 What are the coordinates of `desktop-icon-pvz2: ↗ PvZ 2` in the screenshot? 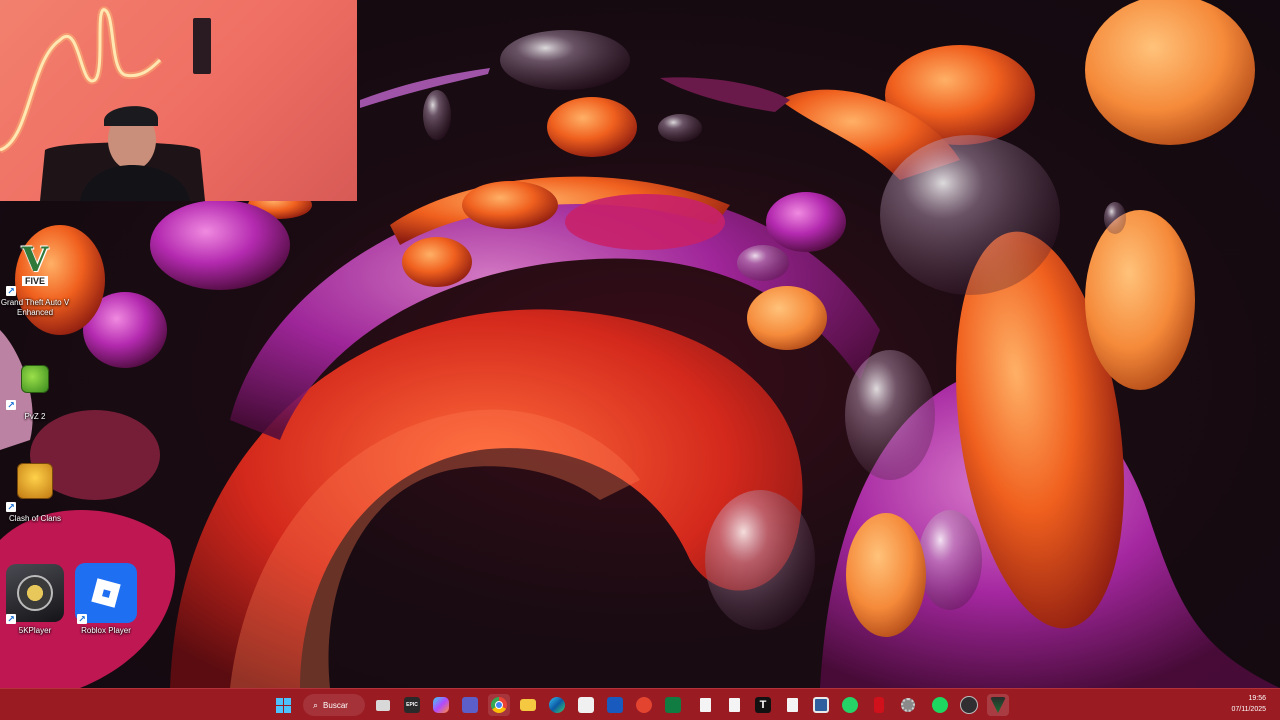 It's located at (35, 385).